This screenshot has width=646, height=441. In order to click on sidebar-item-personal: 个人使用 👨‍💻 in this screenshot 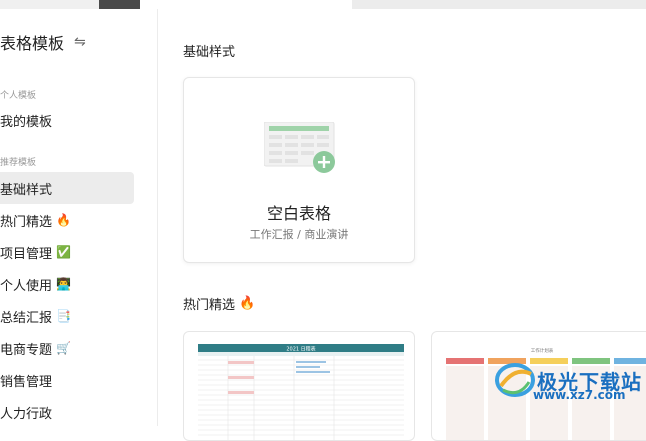, I will do `click(67, 284)`.